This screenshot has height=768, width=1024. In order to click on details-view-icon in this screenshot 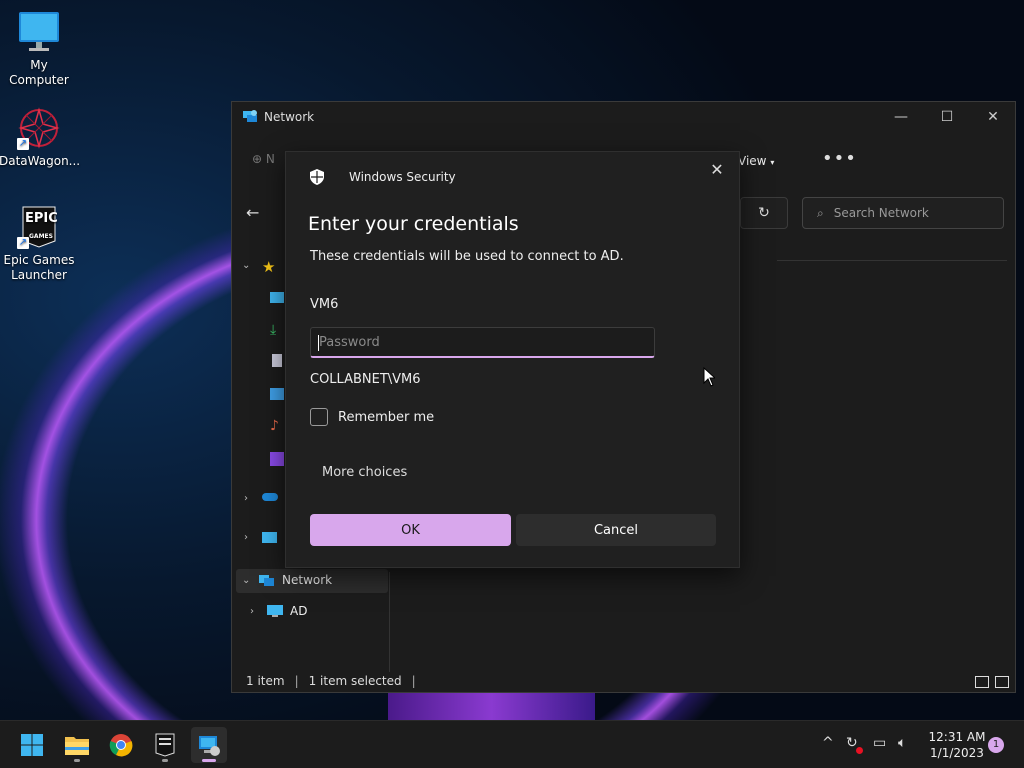, I will do `click(982, 682)`.